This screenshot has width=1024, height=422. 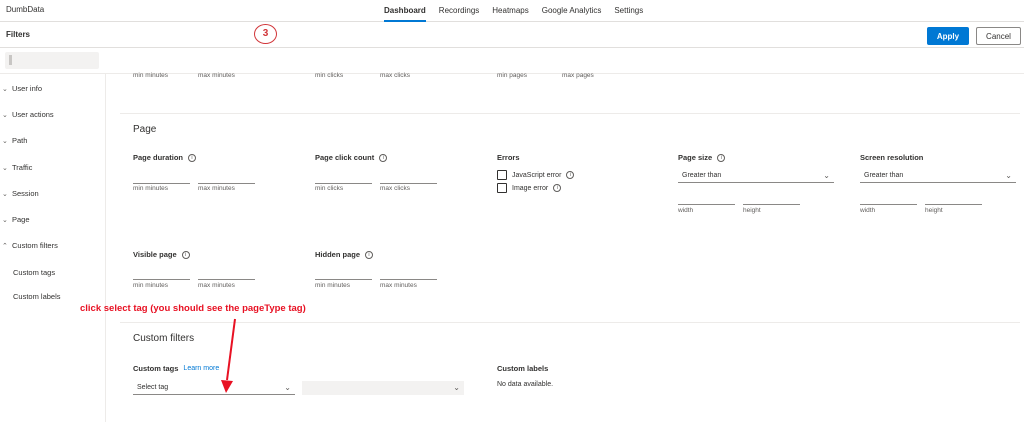 I want to click on text-cursor, so click(x=10, y=60).